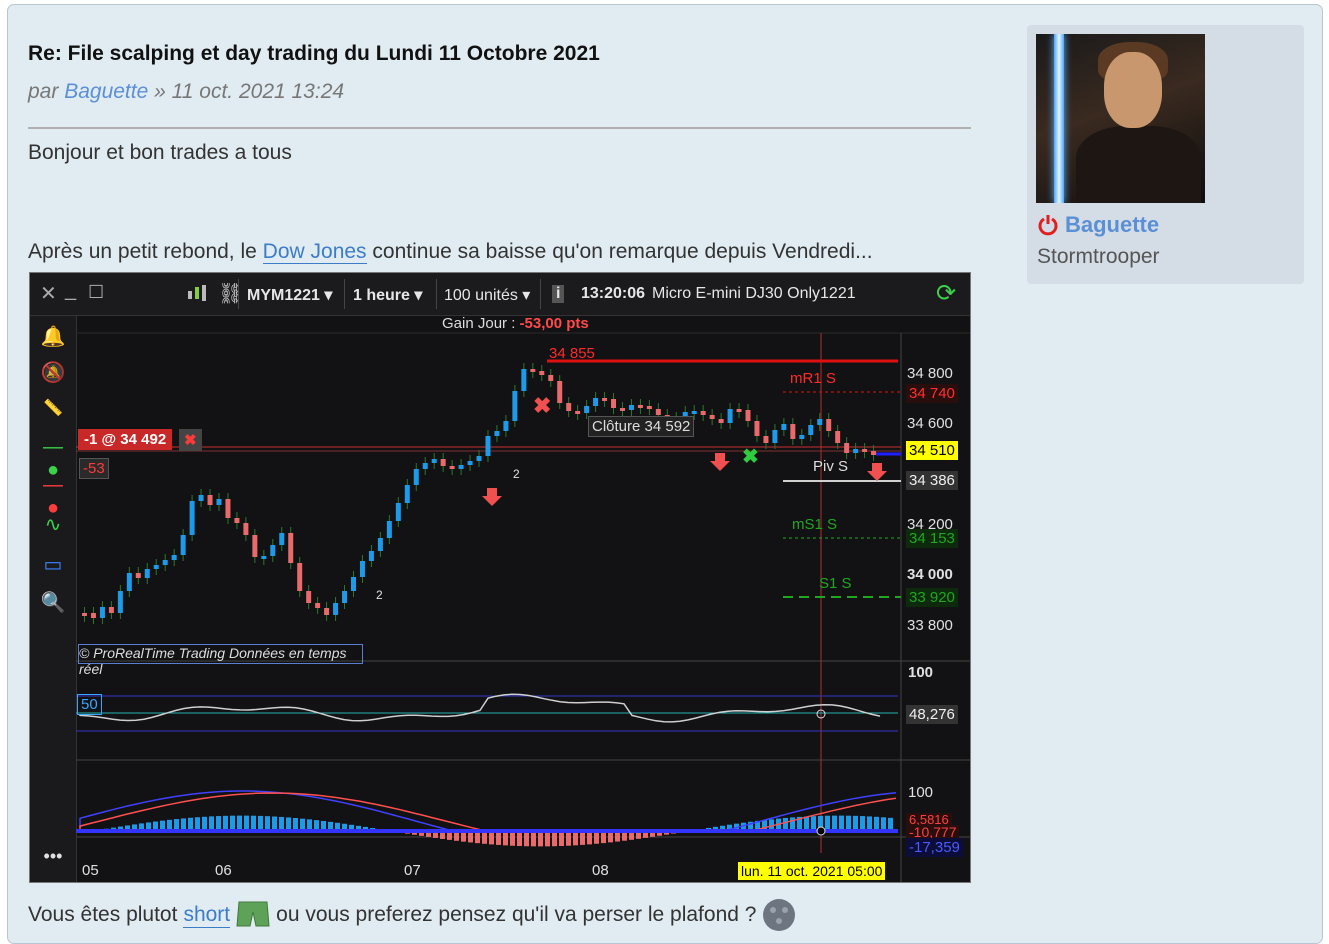 Image resolution: width=1329 pixels, height=944 pixels. What do you see at coordinates (930, 574) in the screenshot?
I see `y-tick: 34 000` at bounding box center [930, 574].